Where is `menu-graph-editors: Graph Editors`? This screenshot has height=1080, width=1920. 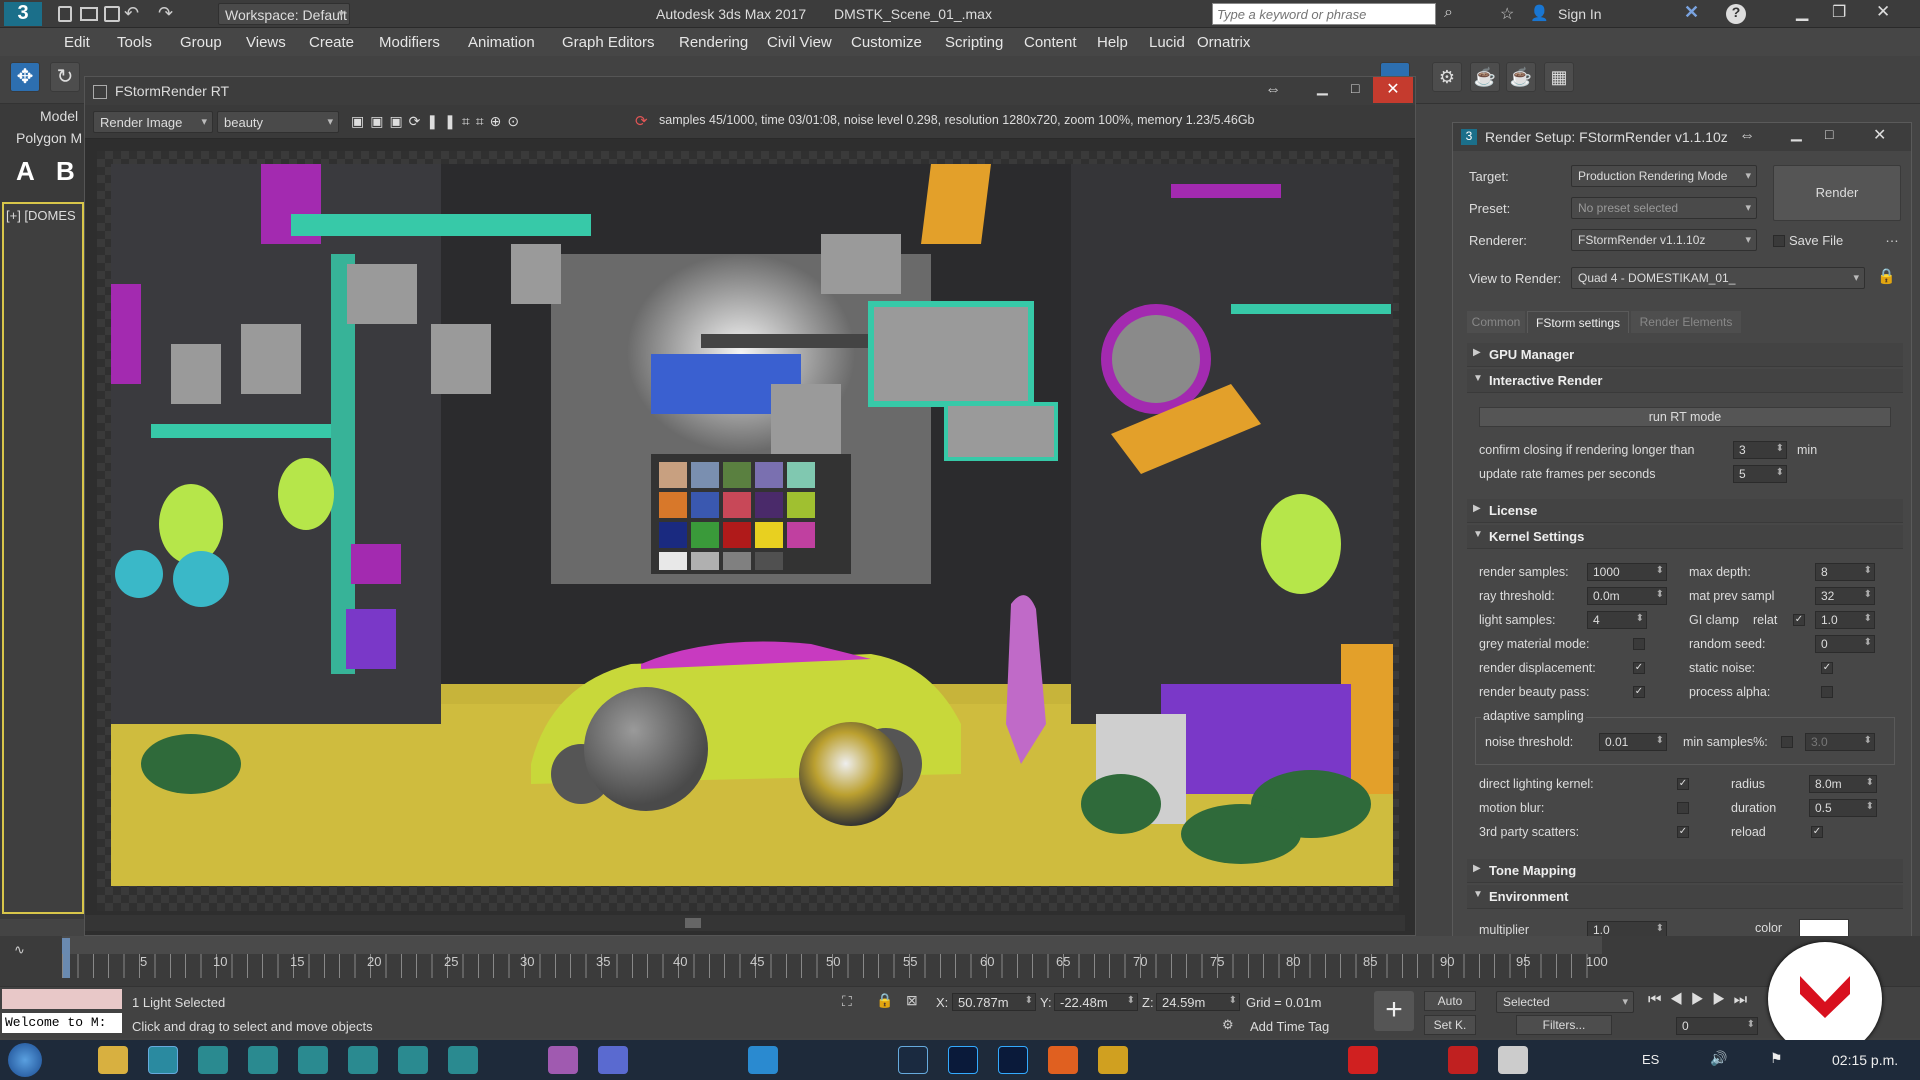 menu-graph-editors: Graph Editors is located at coordinates (608, 42).